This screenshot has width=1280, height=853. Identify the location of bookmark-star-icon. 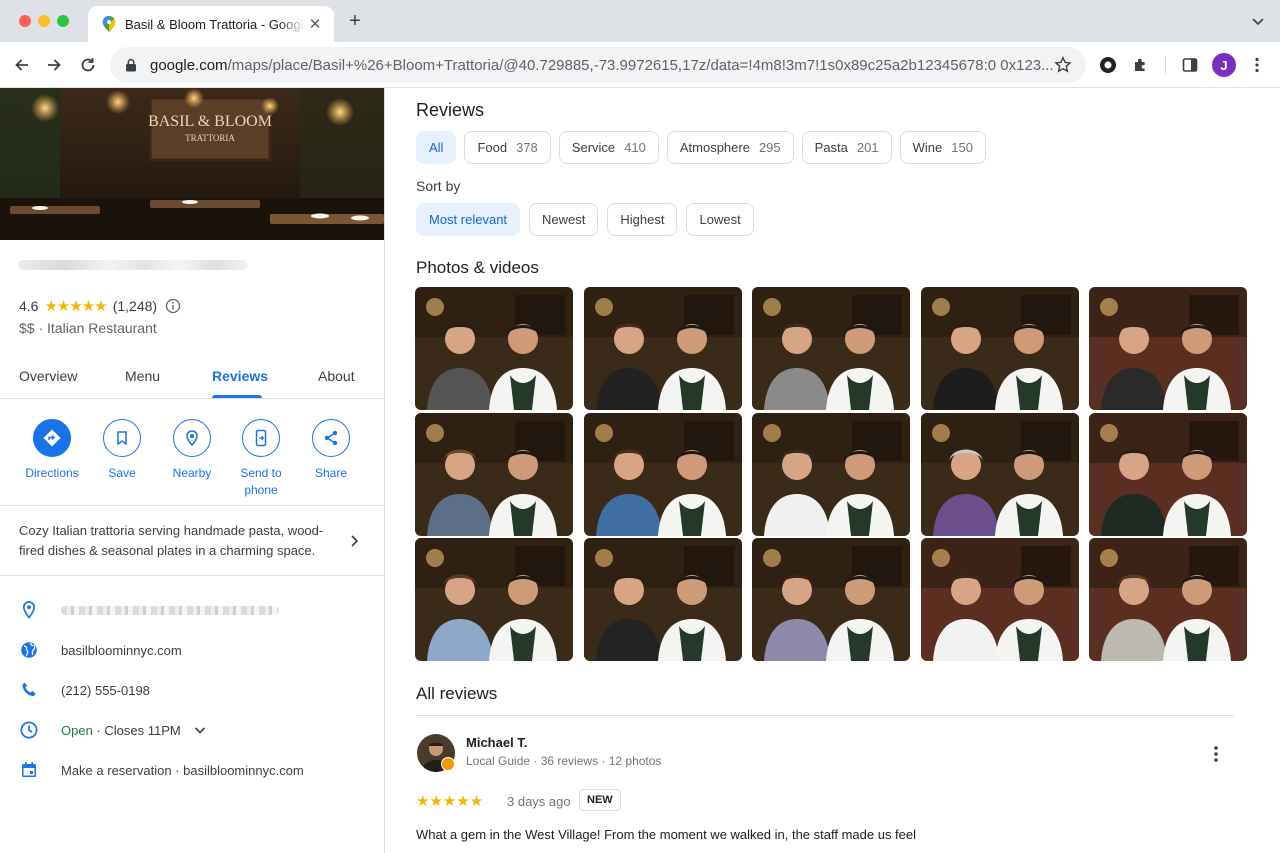
(1063, 65).